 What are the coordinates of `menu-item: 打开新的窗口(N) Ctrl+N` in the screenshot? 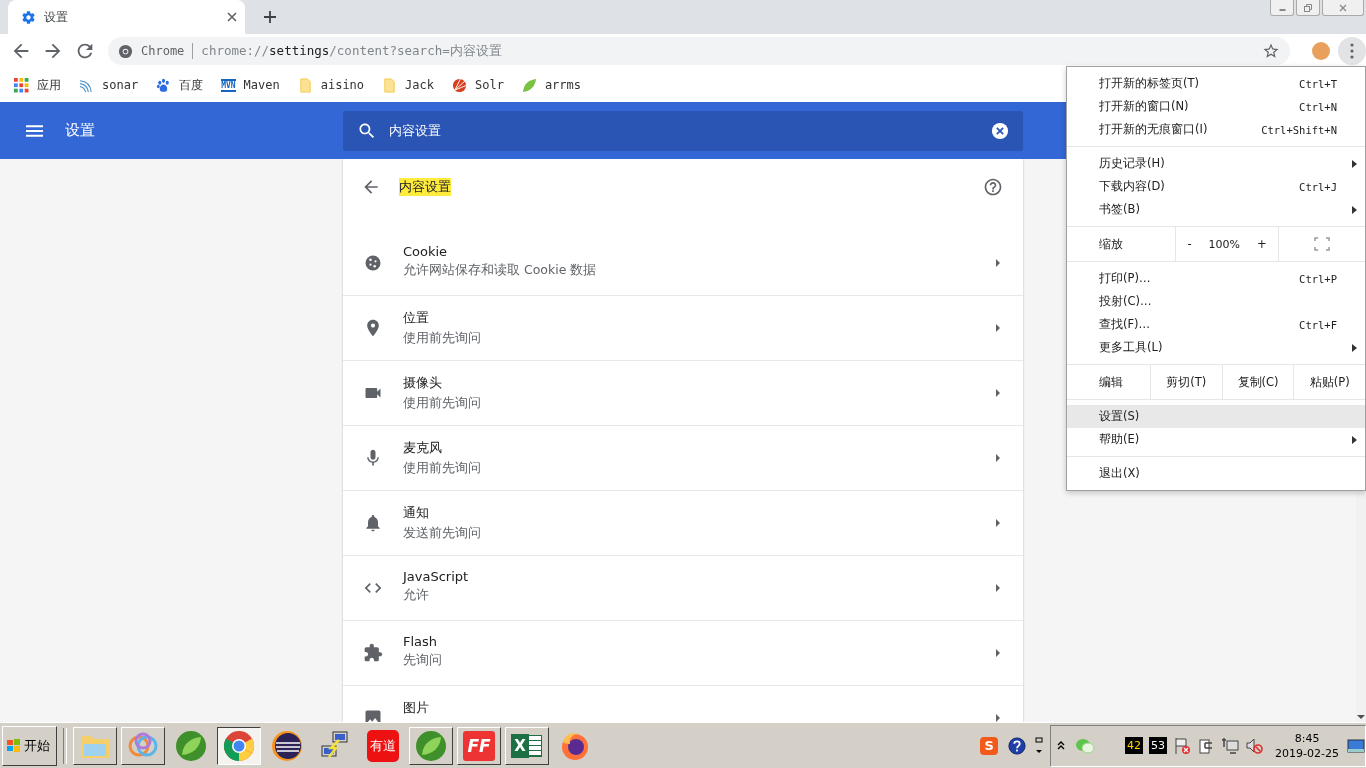 It's located at (1216, 106).